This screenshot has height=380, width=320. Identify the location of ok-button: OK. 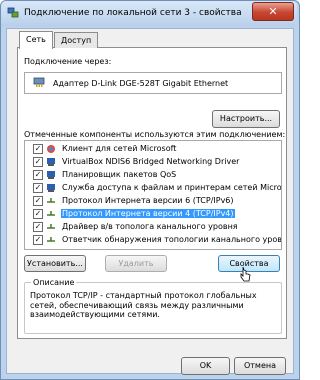
(205, 366).